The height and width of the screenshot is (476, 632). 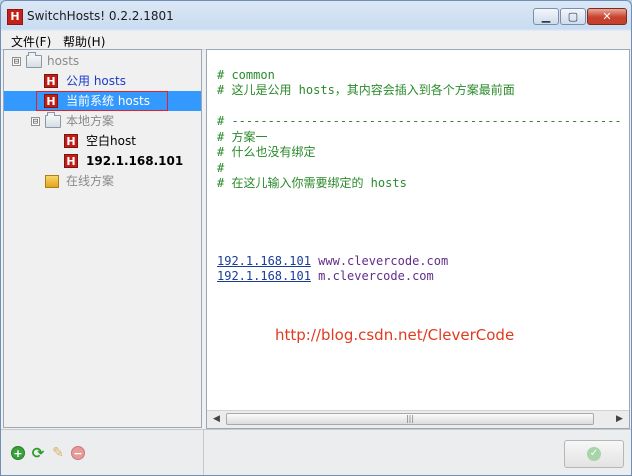 What do you see at coordinates (111, 141) in the screenshot?
I see `tree-item-label: 空白host` at bounding box center [111, 141].